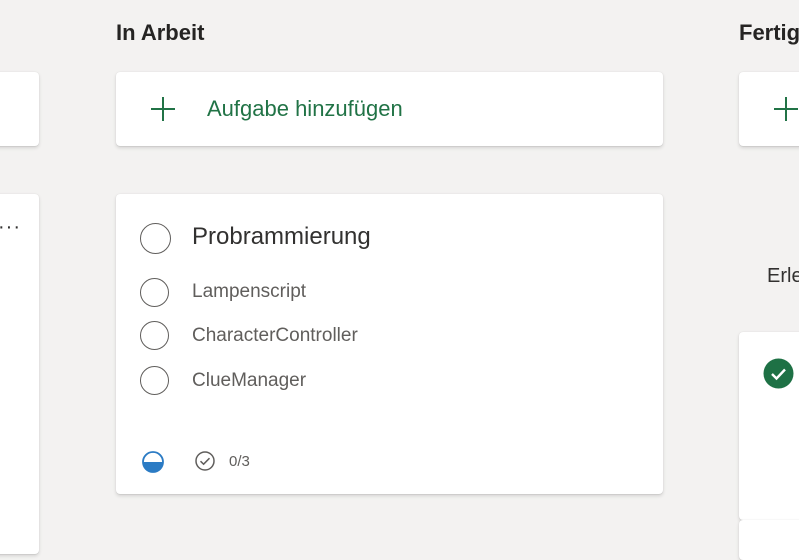 This screenshot has width=799, height=560. Describe the element at coordinates (19, 374) in the screenshot. I see `left-column-task-card: ···` at that location.